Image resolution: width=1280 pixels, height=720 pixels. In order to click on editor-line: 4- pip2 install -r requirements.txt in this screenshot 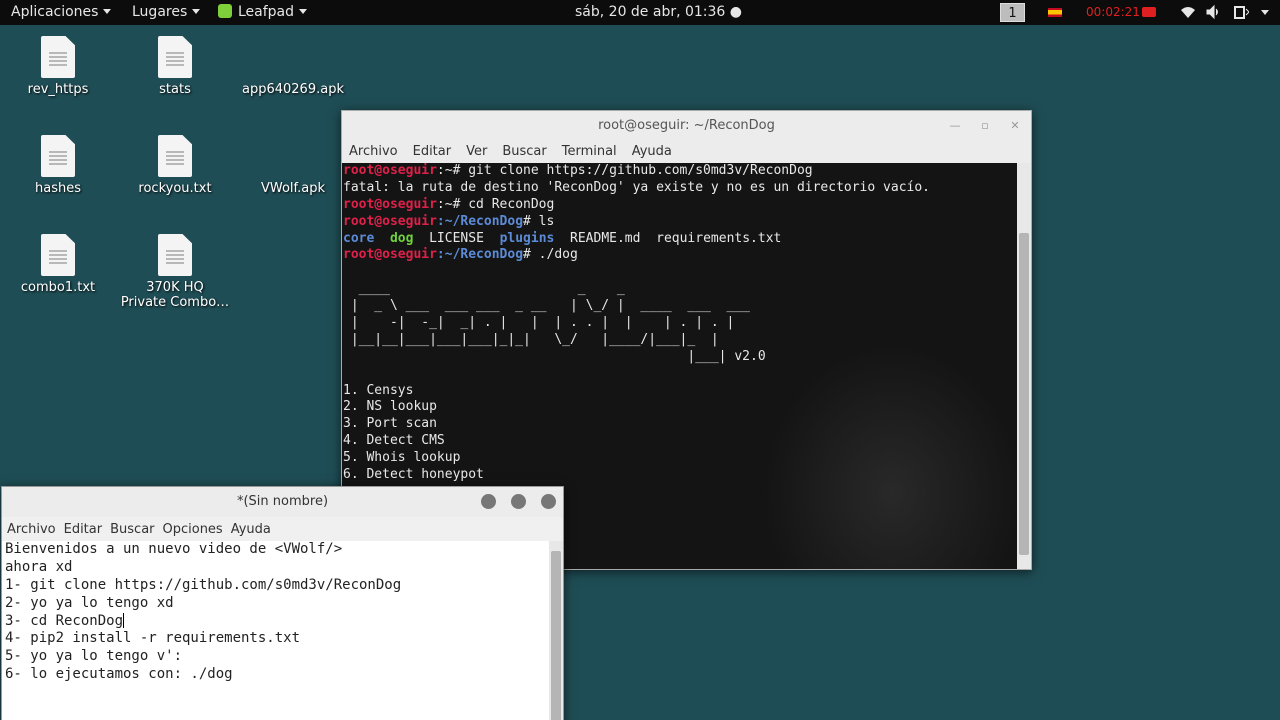, I will do `click(153, 638)`.